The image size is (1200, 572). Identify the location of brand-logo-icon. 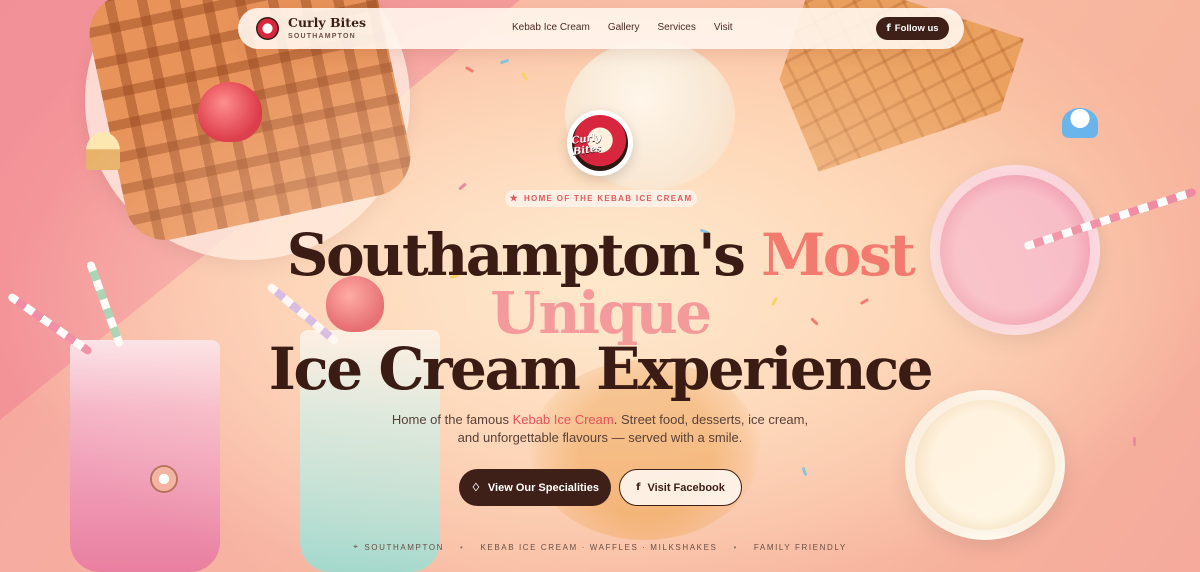
(267, 28).